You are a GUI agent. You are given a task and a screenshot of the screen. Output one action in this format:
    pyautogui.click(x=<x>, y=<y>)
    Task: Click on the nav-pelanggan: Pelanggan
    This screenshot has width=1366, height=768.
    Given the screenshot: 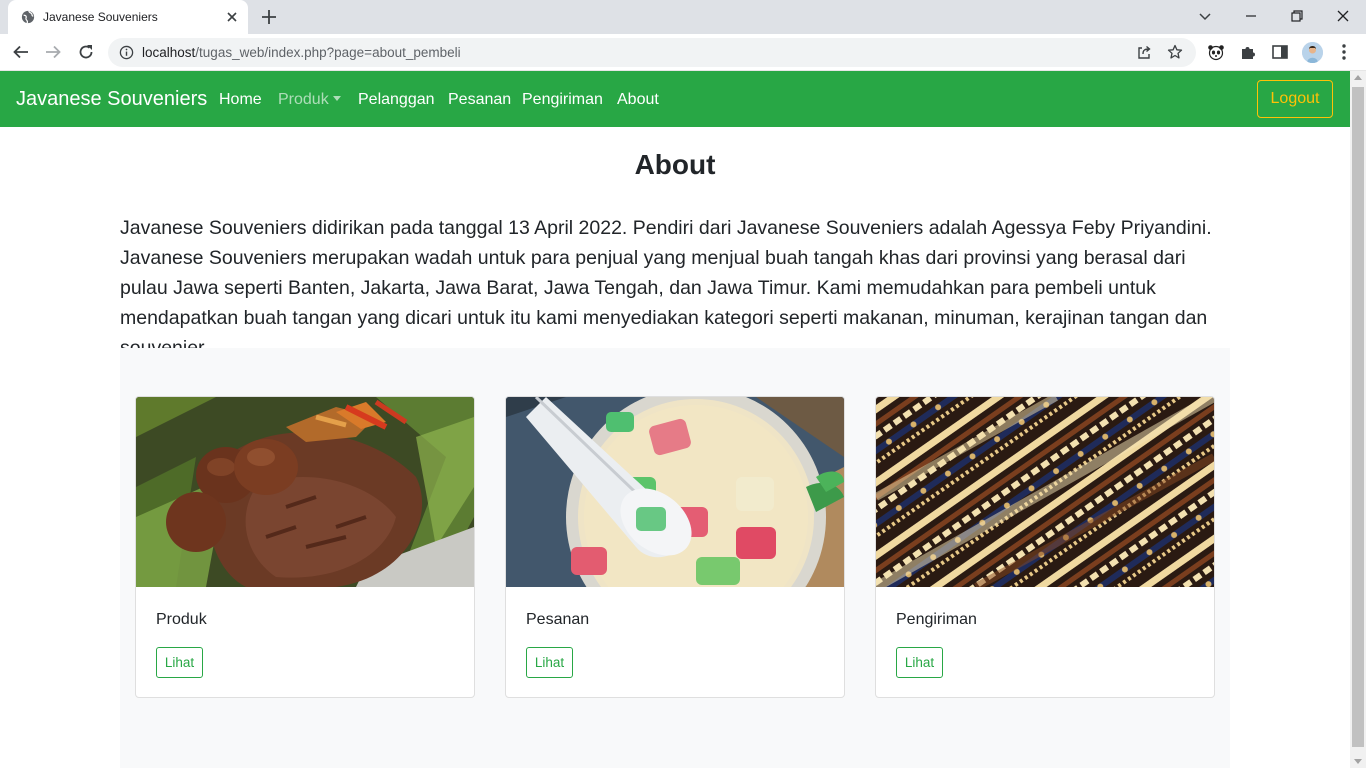 What is the action you would take?
    pyautogui.click(x=396, y=100)
    